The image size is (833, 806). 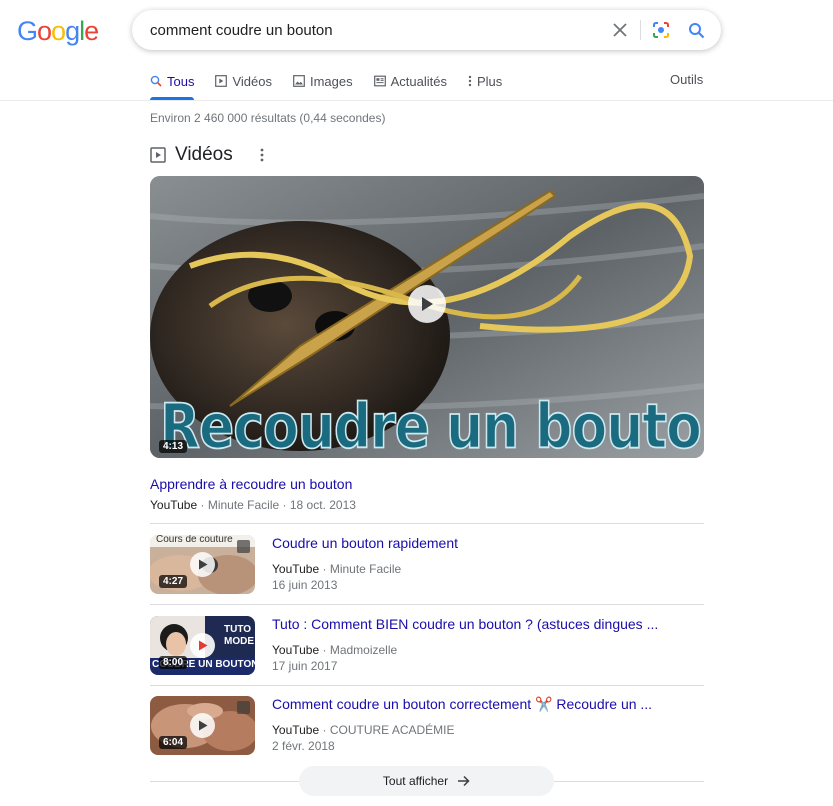 What do you see at coordinates (239, 635) in the screenshot?
I see `thumbnail-caption: TUTO MODE` at bounding box center [239, 635].